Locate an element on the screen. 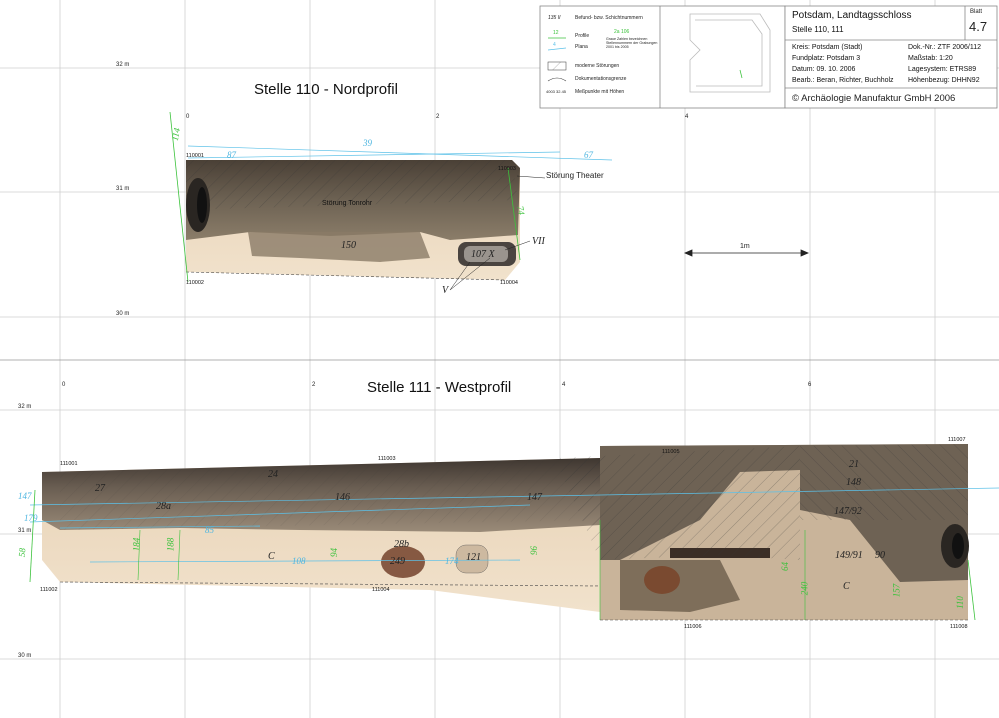  label-stoerung-tonrohr: Störung Tonrohr is located at coordinates (347, 203).